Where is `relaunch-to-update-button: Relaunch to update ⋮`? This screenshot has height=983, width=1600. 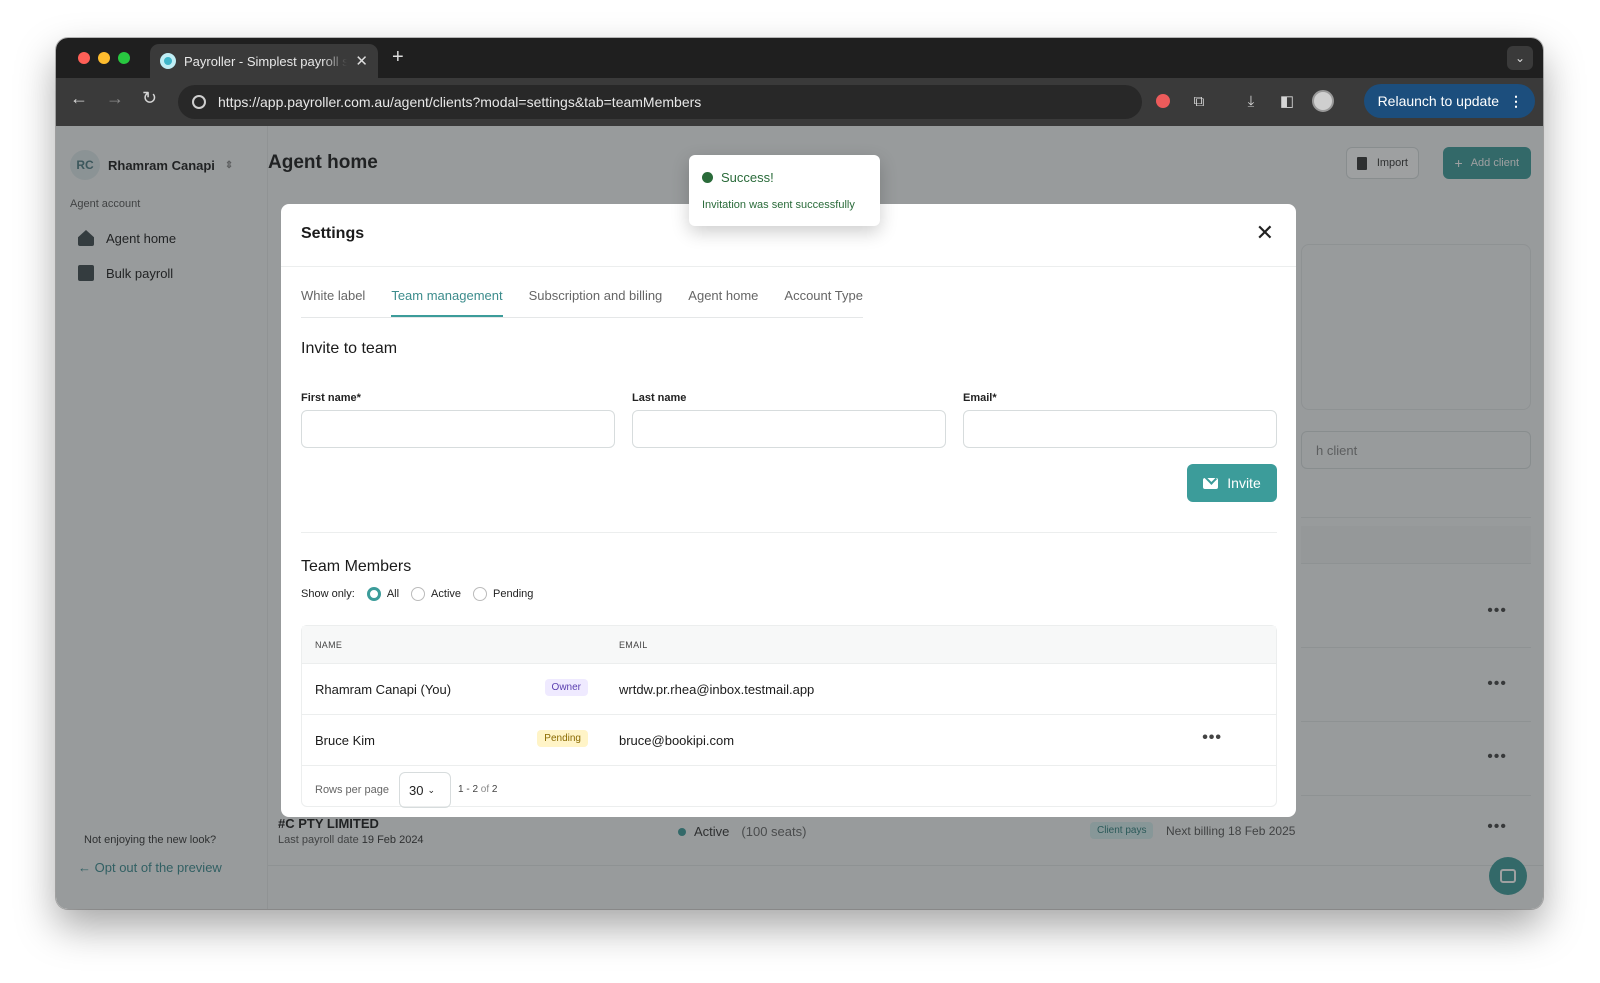
relaunch-to-update-button: Relaunch to update ⋮ is located at coordinates (1449, 101).